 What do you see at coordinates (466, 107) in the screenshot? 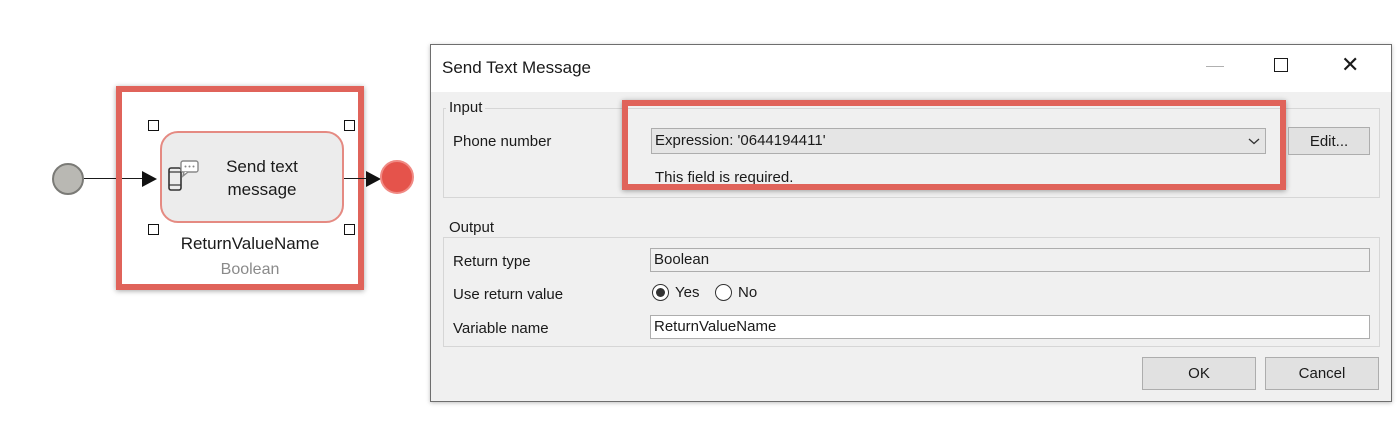
I see `input-group-title: Input` at bounding box center [466, 107].